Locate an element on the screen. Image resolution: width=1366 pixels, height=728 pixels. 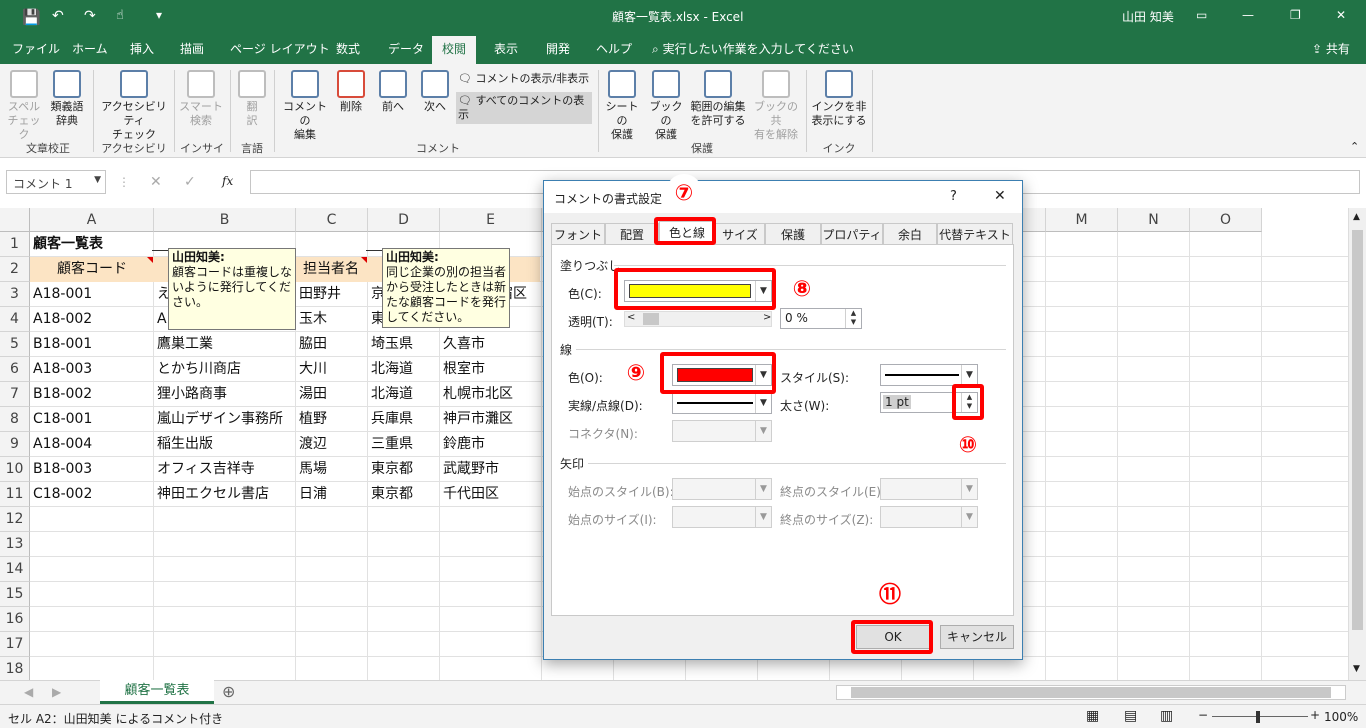
restore-icon: ❐ is located at coordinates (1295, 15).